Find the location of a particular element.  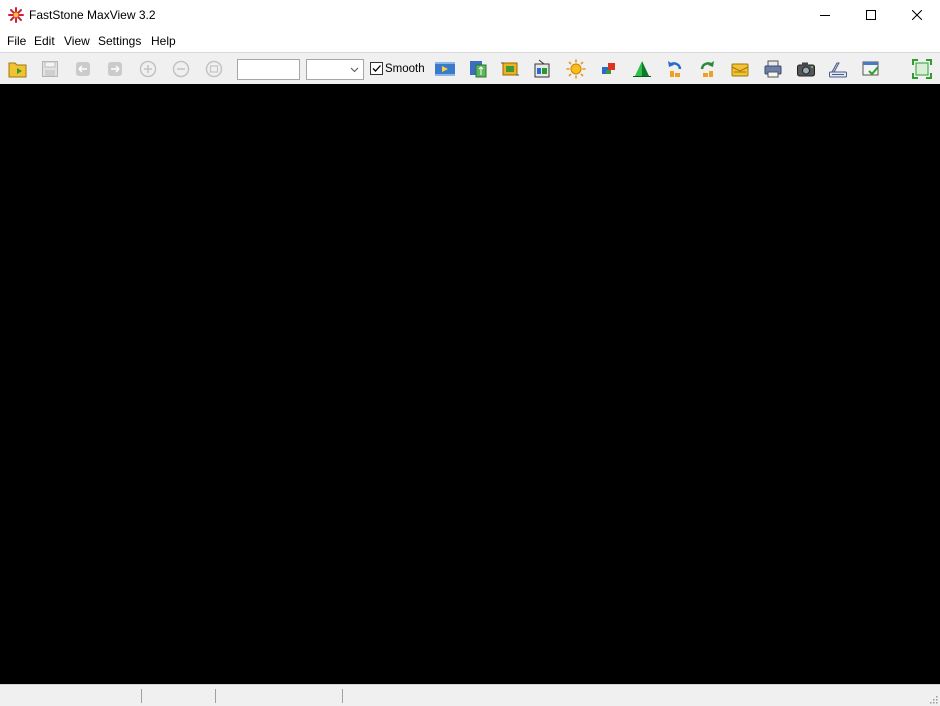

actual-size-icon is located at coordinates (214, 69).